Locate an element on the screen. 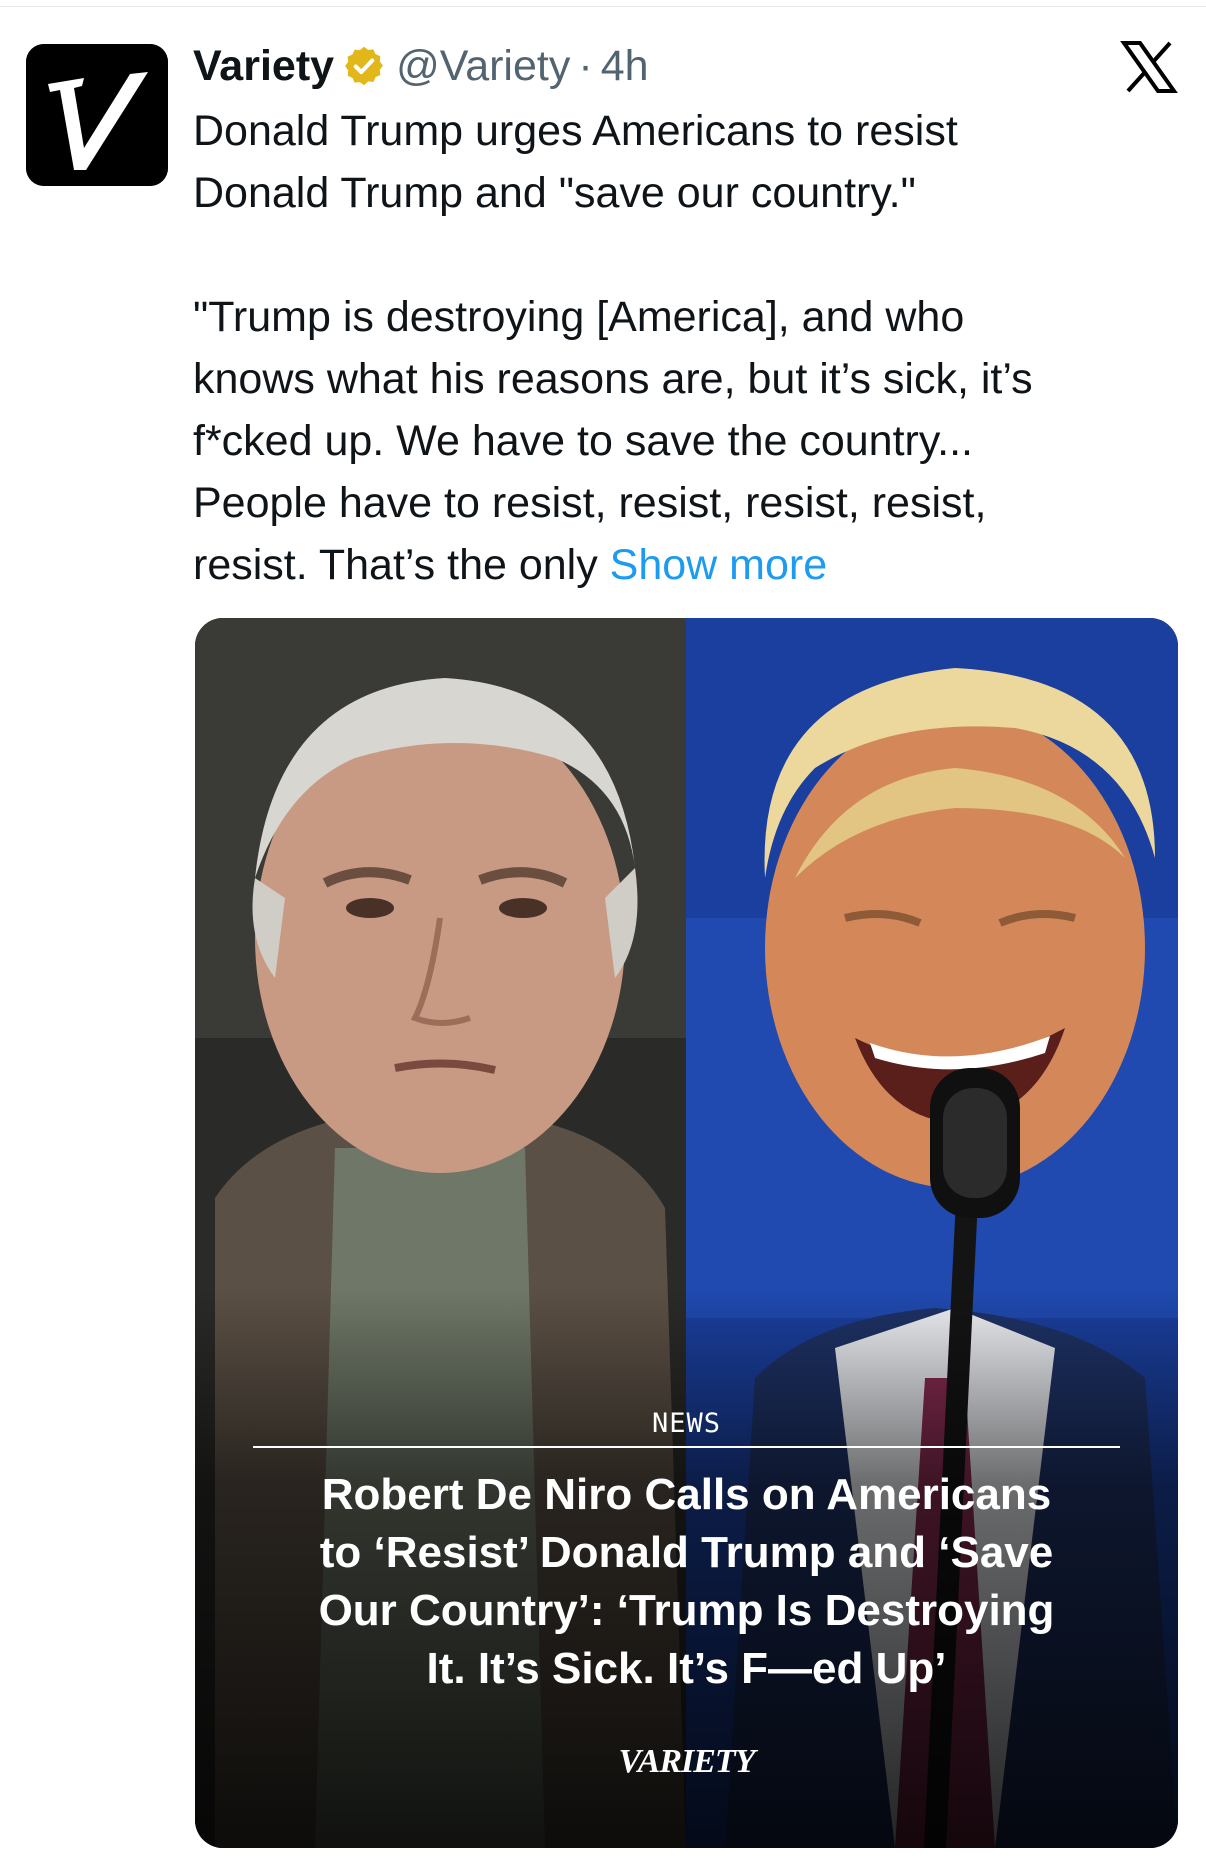  tweet-line: Donald Trump urges Americans to resist is located at coordinates (575, 131).